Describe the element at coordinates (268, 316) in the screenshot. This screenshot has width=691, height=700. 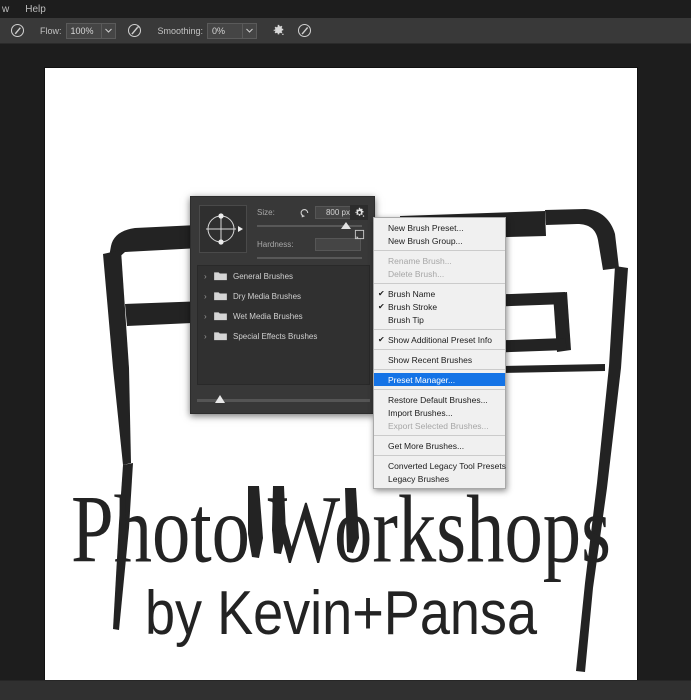
I see `brush-group-label: Wet Media Brushes` at that location.